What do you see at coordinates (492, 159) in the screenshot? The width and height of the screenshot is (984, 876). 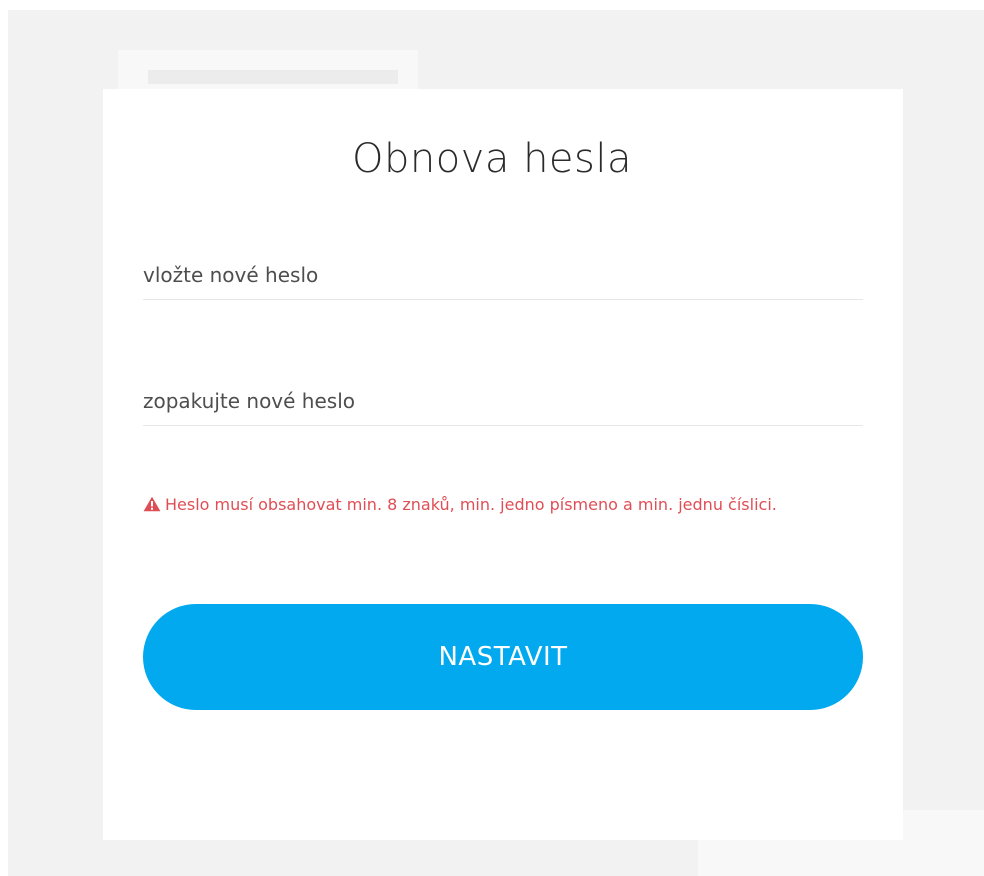 I see `page-title: Obnova hesla` at bounding box center [492, 159].